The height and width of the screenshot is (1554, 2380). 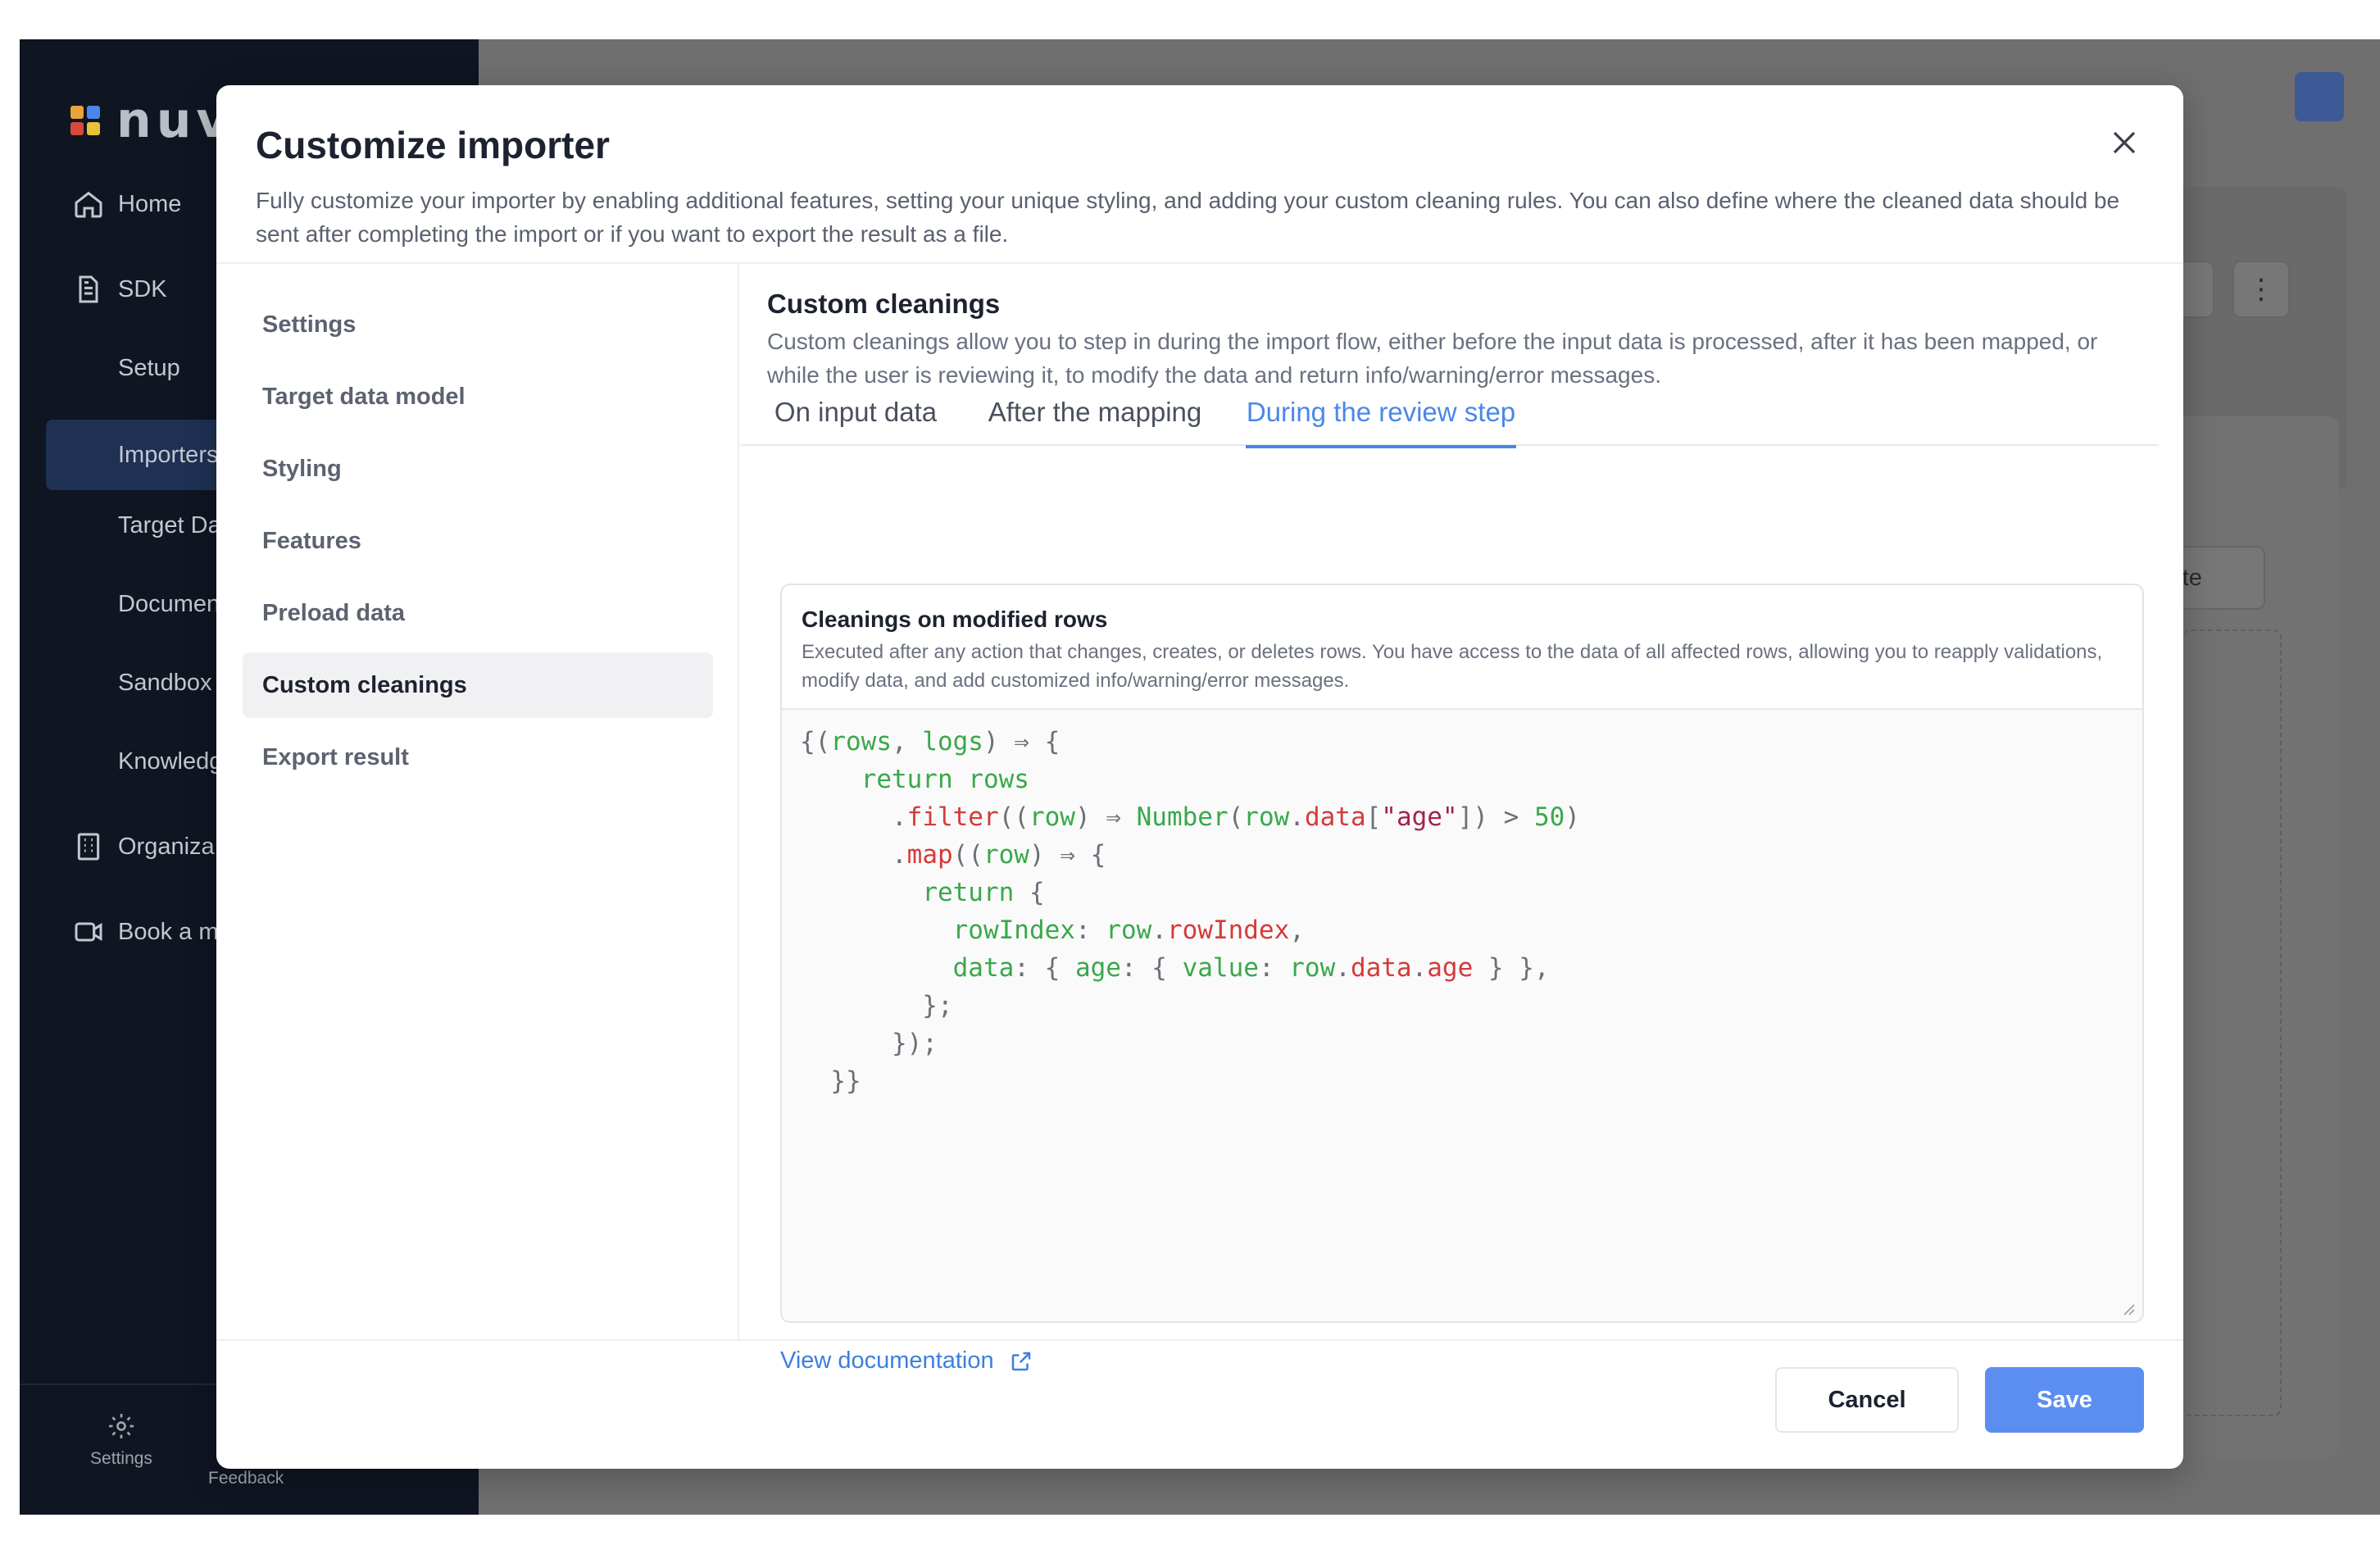 I want to click on building-icon, so click(x=88, y=847).